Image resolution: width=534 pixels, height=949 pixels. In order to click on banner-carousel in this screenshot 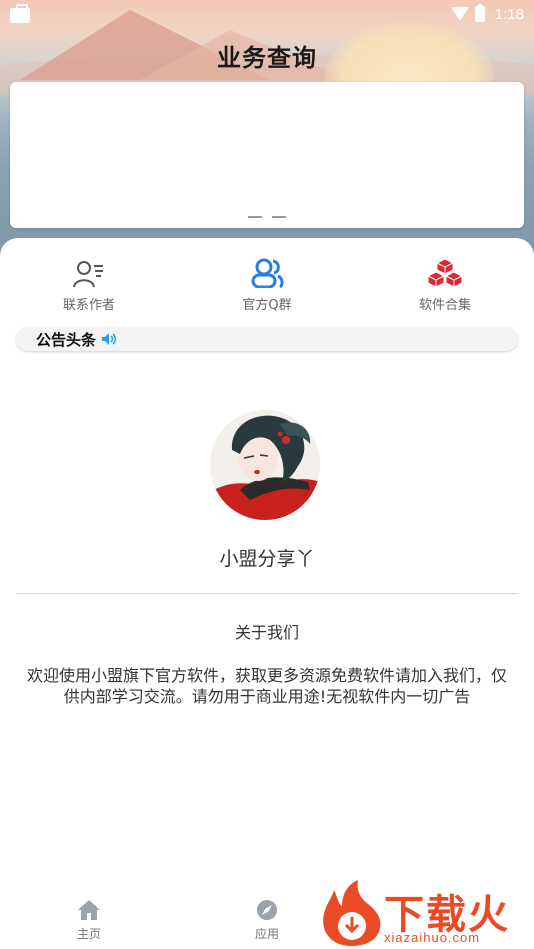, I will do `click(267, 155)`.